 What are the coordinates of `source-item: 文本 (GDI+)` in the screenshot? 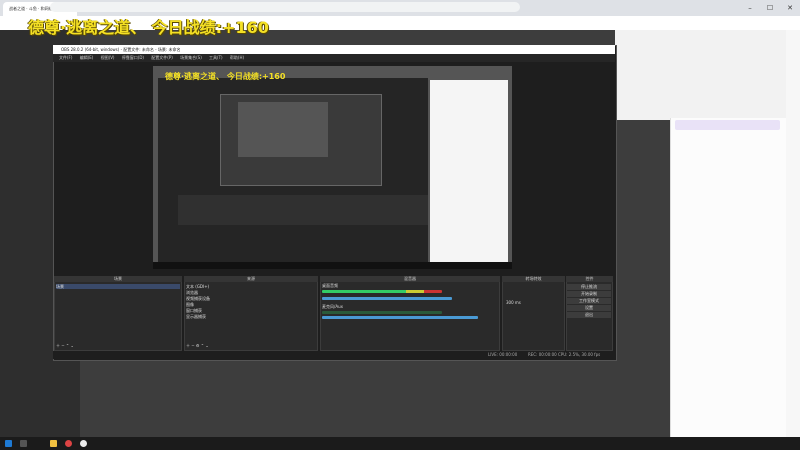 It's located at (197, 286).